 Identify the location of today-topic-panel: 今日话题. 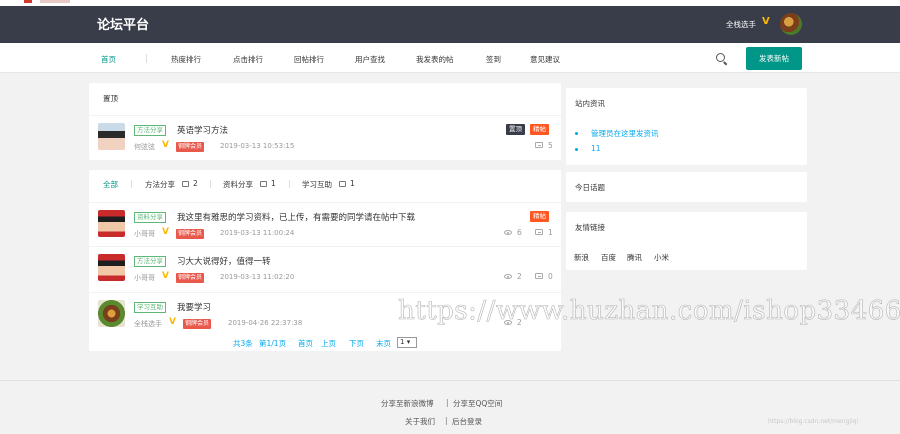
(686, 187).